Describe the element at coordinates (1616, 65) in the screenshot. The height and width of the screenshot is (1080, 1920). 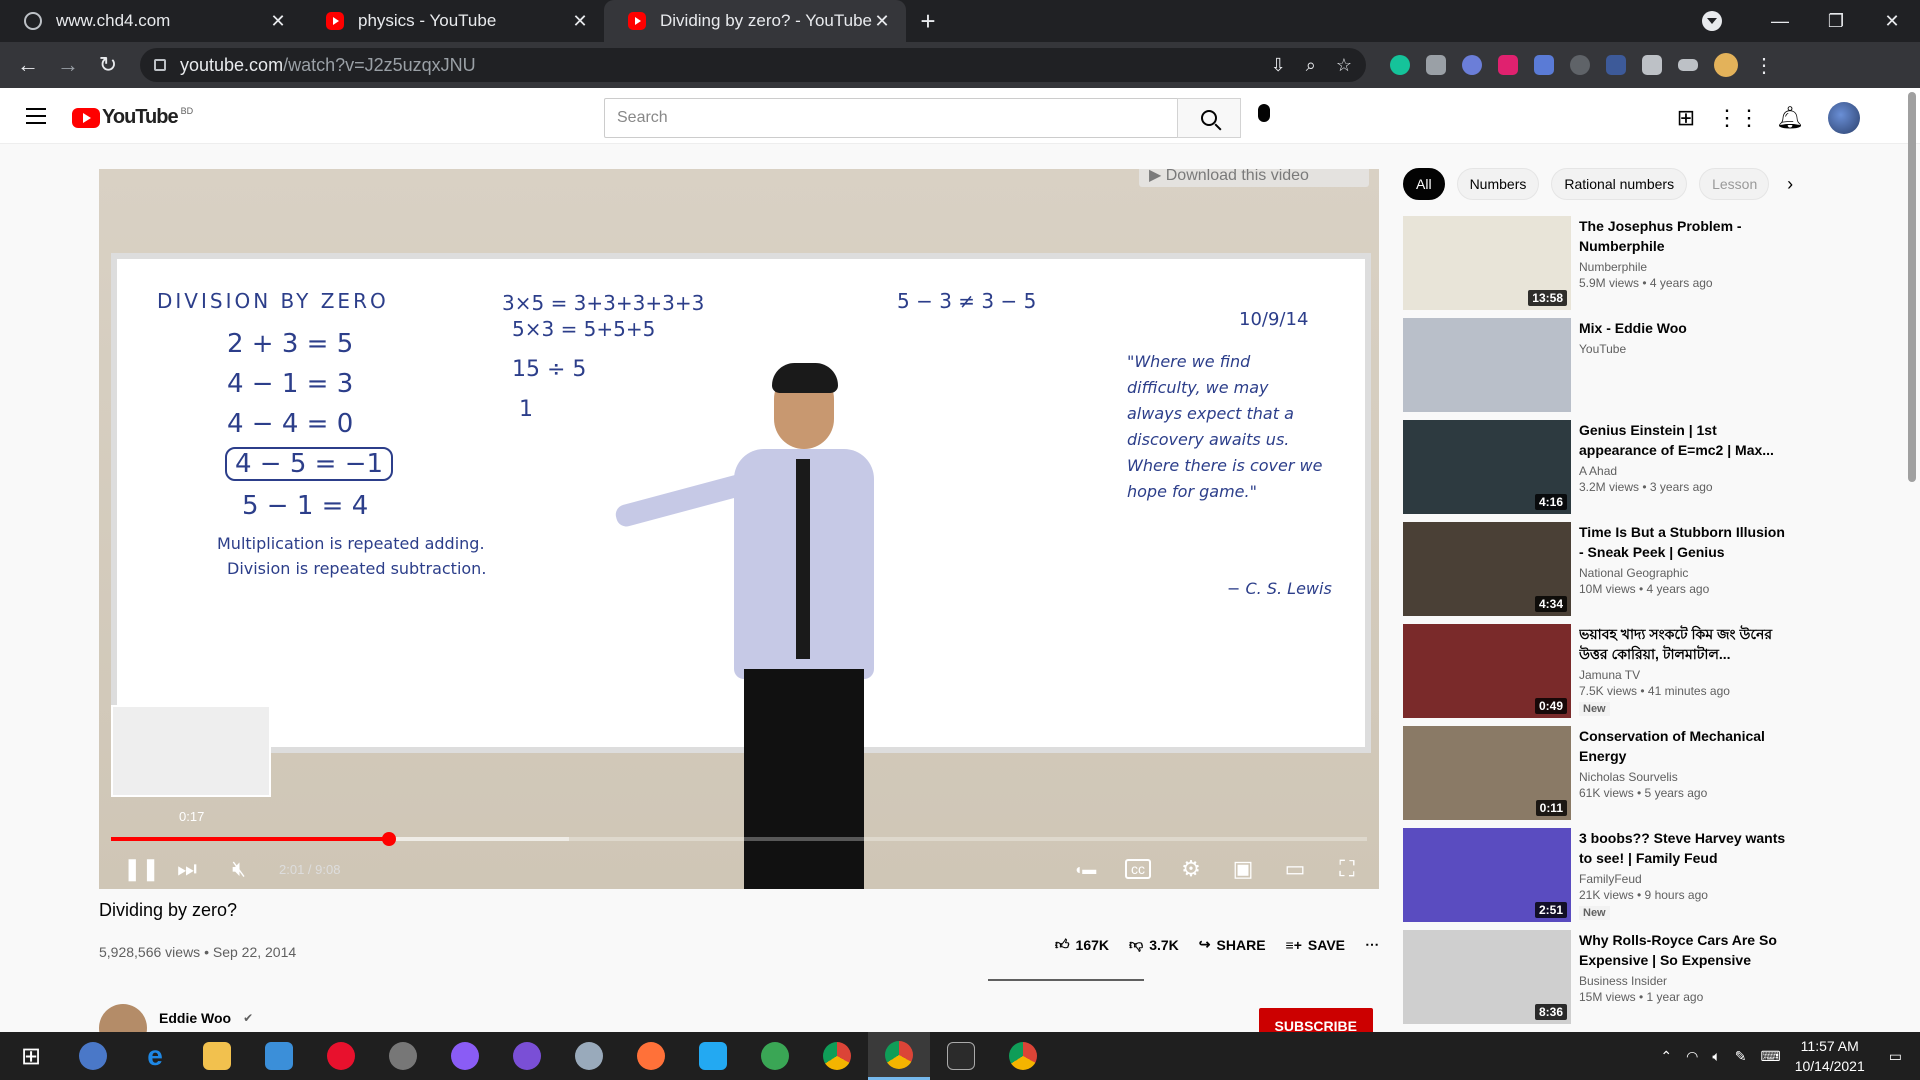
I see `pen-icon` at that location.